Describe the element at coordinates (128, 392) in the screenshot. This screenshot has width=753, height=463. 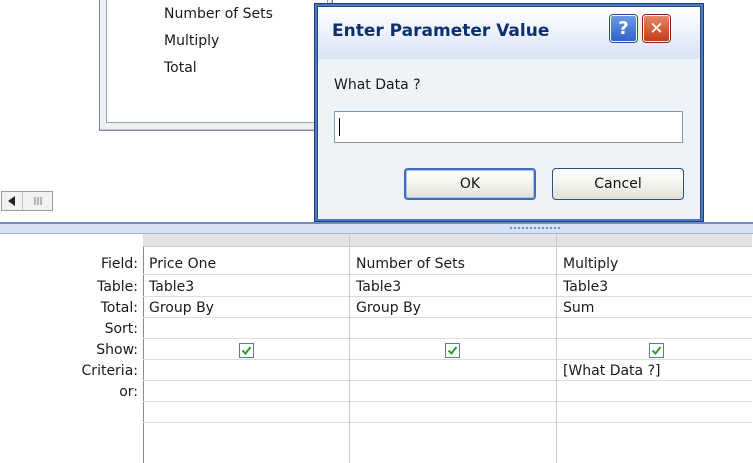
I see `row-label-or: or:` at that location.